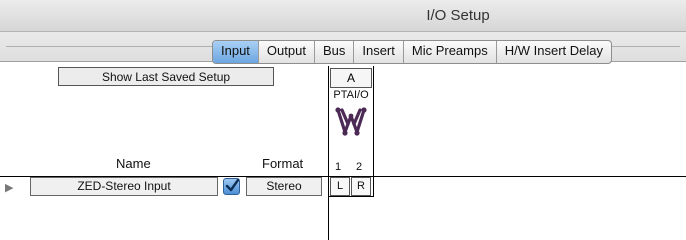 This screenshot has height=240, width=686. Describe the element at coordinates (554, 52) in the screenshot. I see `tab-hw-insert-delay: H/W Insert Delay` at that location.